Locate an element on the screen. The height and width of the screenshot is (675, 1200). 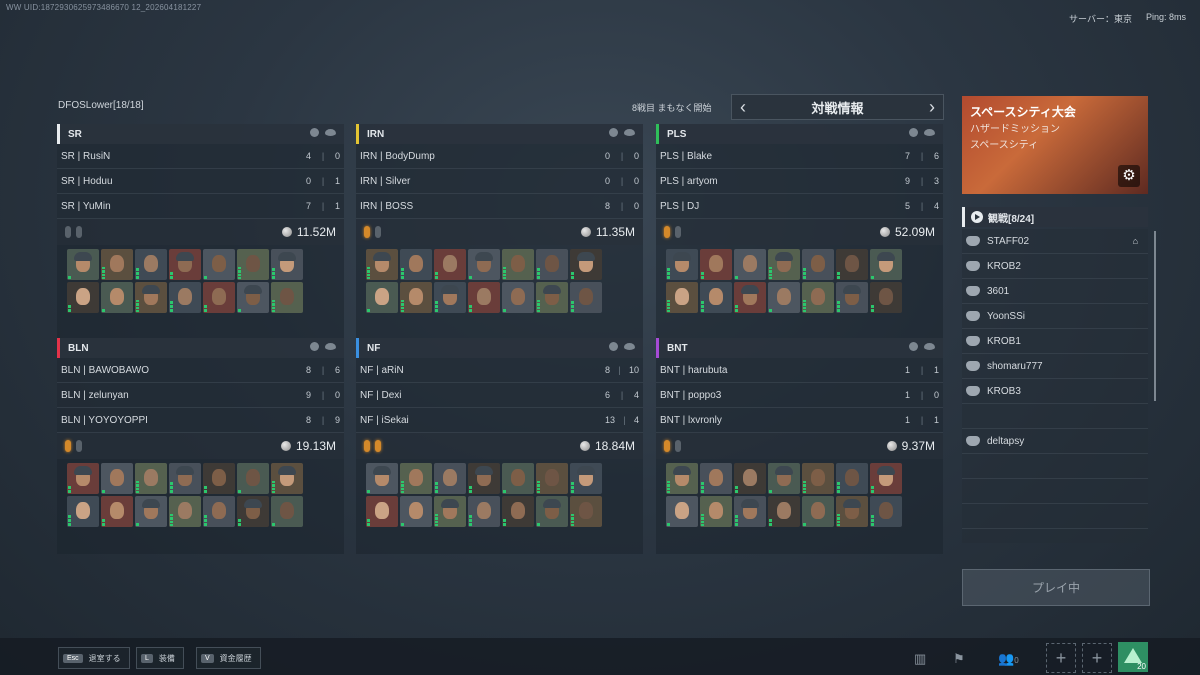
stats-icon: ▥ is located at coordinates (920, 659).